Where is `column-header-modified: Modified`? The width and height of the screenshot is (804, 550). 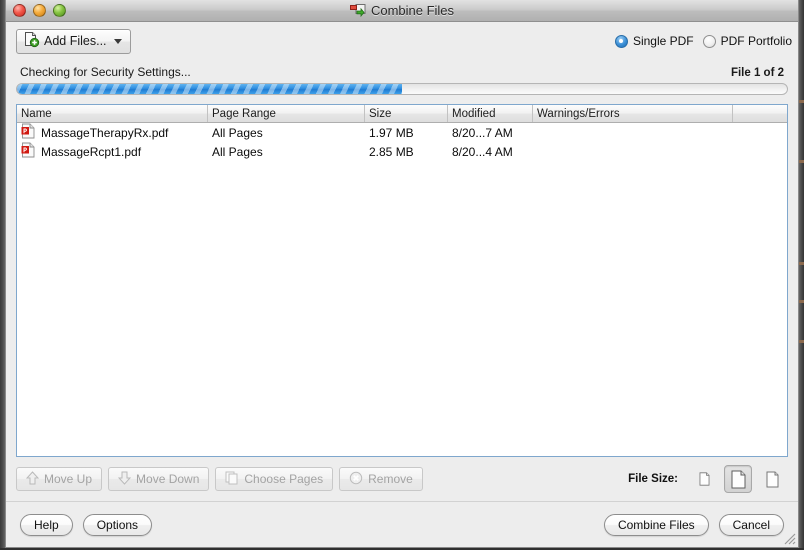
column-header-modified: Modified is located at coordinates (490, 113).